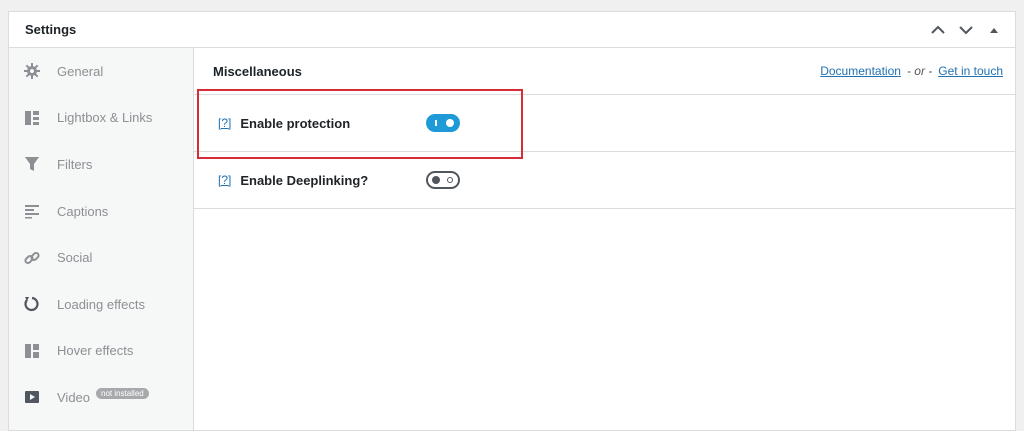 Image resolution: width=1024 pixels, height=431 pixels. I want to click on sidebar-item-label: Loading effects, so click(101, 304).